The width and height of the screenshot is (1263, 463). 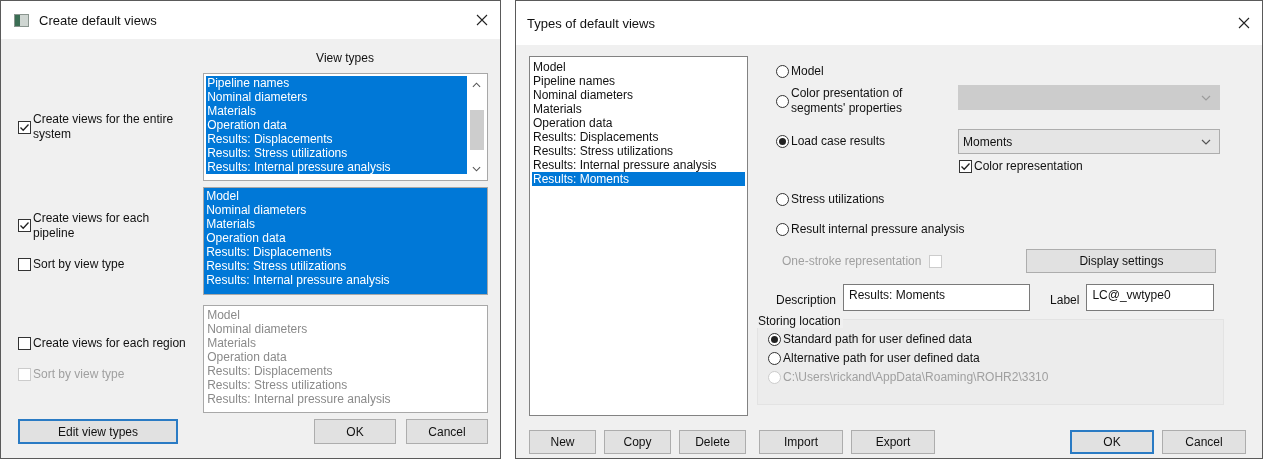 What do you see at coordinates (638, 236) in the screenshot?
I see `list-box: Model Pipeline names Nominal diameters Materials Operation data Results: Displacements Results: Stress utilizations Results: Internal pressure analysis Results: Moments` at bounding box center [638, 236].